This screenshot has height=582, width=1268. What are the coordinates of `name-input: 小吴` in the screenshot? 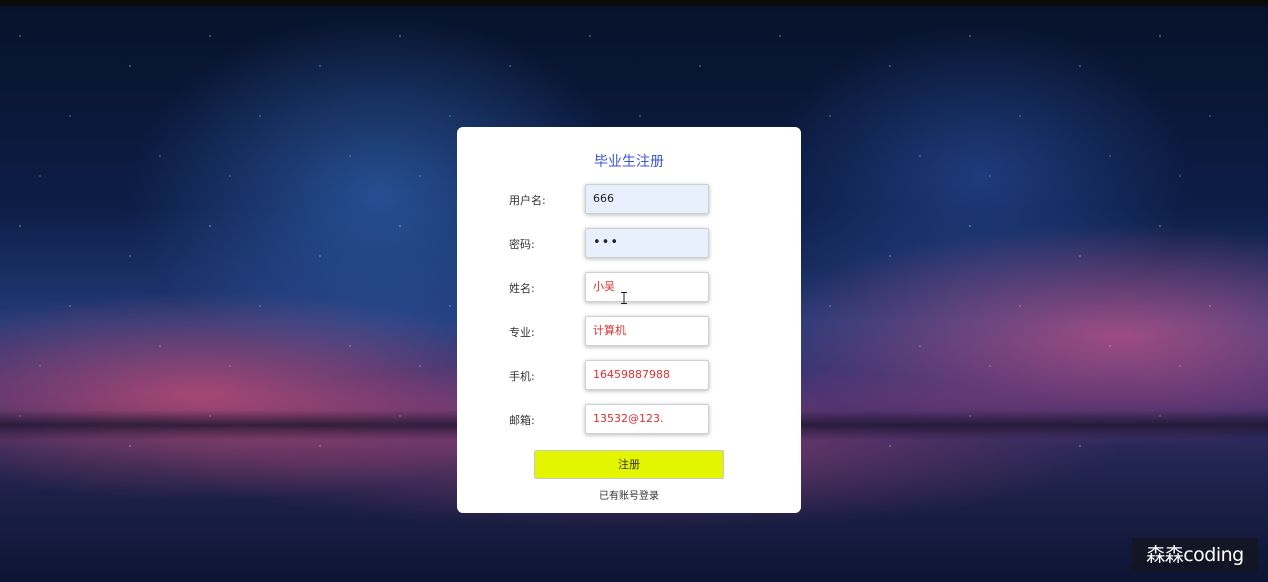 It's located at (647, 287).